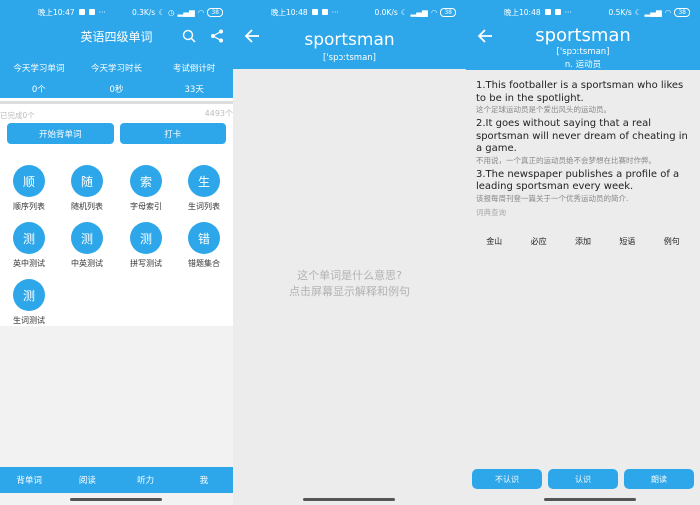  I want to click on word-header: sportsman ['spɔːtsman] n. 运动员, so click(583, 47).